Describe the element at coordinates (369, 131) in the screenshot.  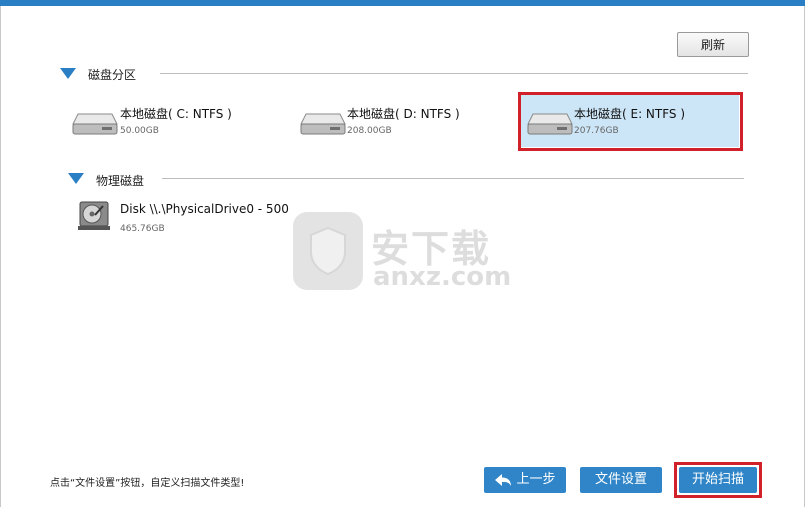
I see `drive-size: 208.00GB` at that location.